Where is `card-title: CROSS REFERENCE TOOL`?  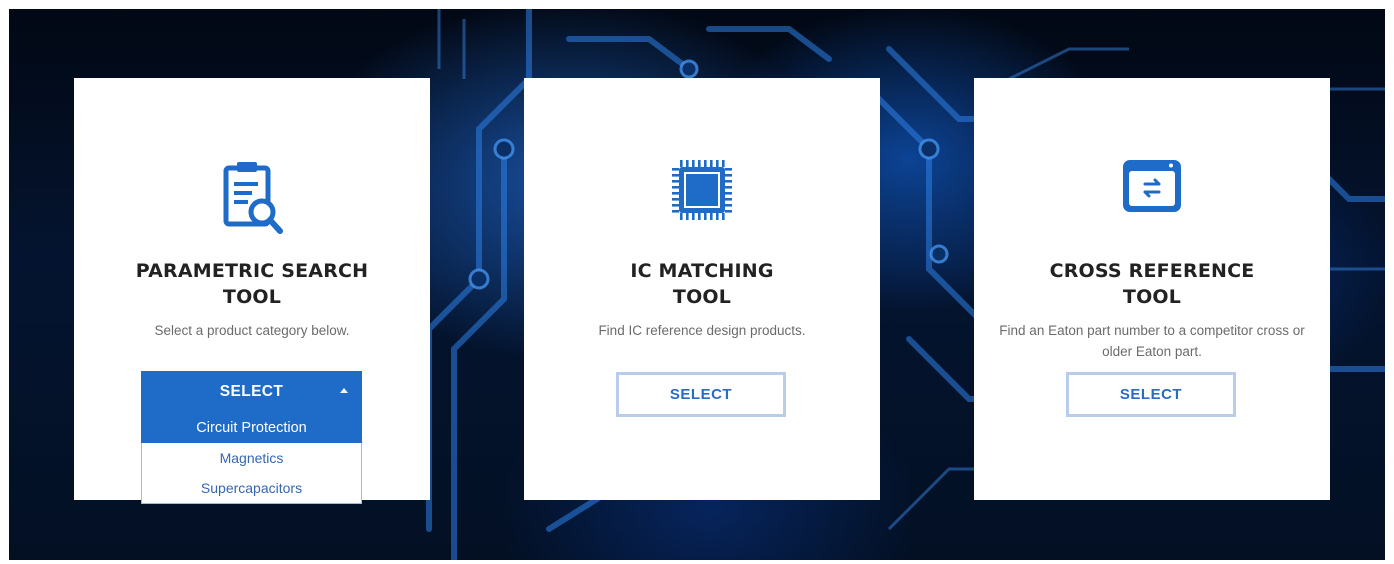 card-title: CROSS REFERENCE TOOL is located at coordinates (1152, 284).